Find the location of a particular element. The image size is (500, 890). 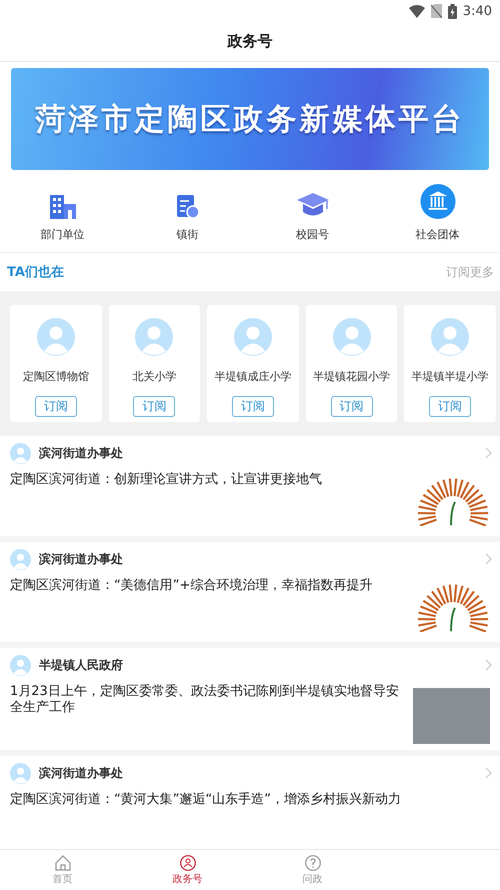

category-item: 镇街 is located at coordinates (187, 213).